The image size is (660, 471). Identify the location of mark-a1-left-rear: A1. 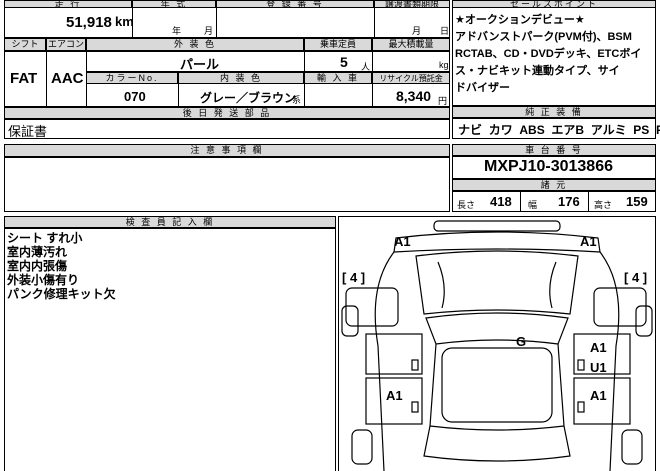
(394, 395).